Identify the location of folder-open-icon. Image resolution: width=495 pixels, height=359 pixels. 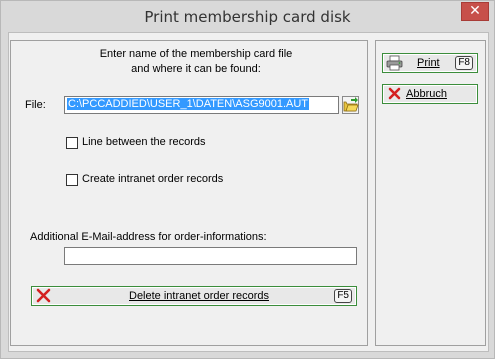
(350, 105).